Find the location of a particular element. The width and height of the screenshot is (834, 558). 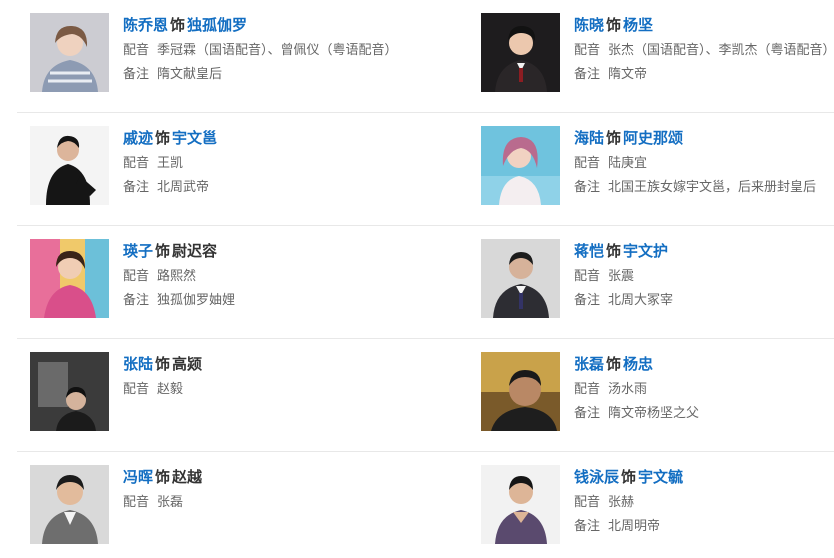

dubbing-value: 张赫 is located at coordinates (621, 502).